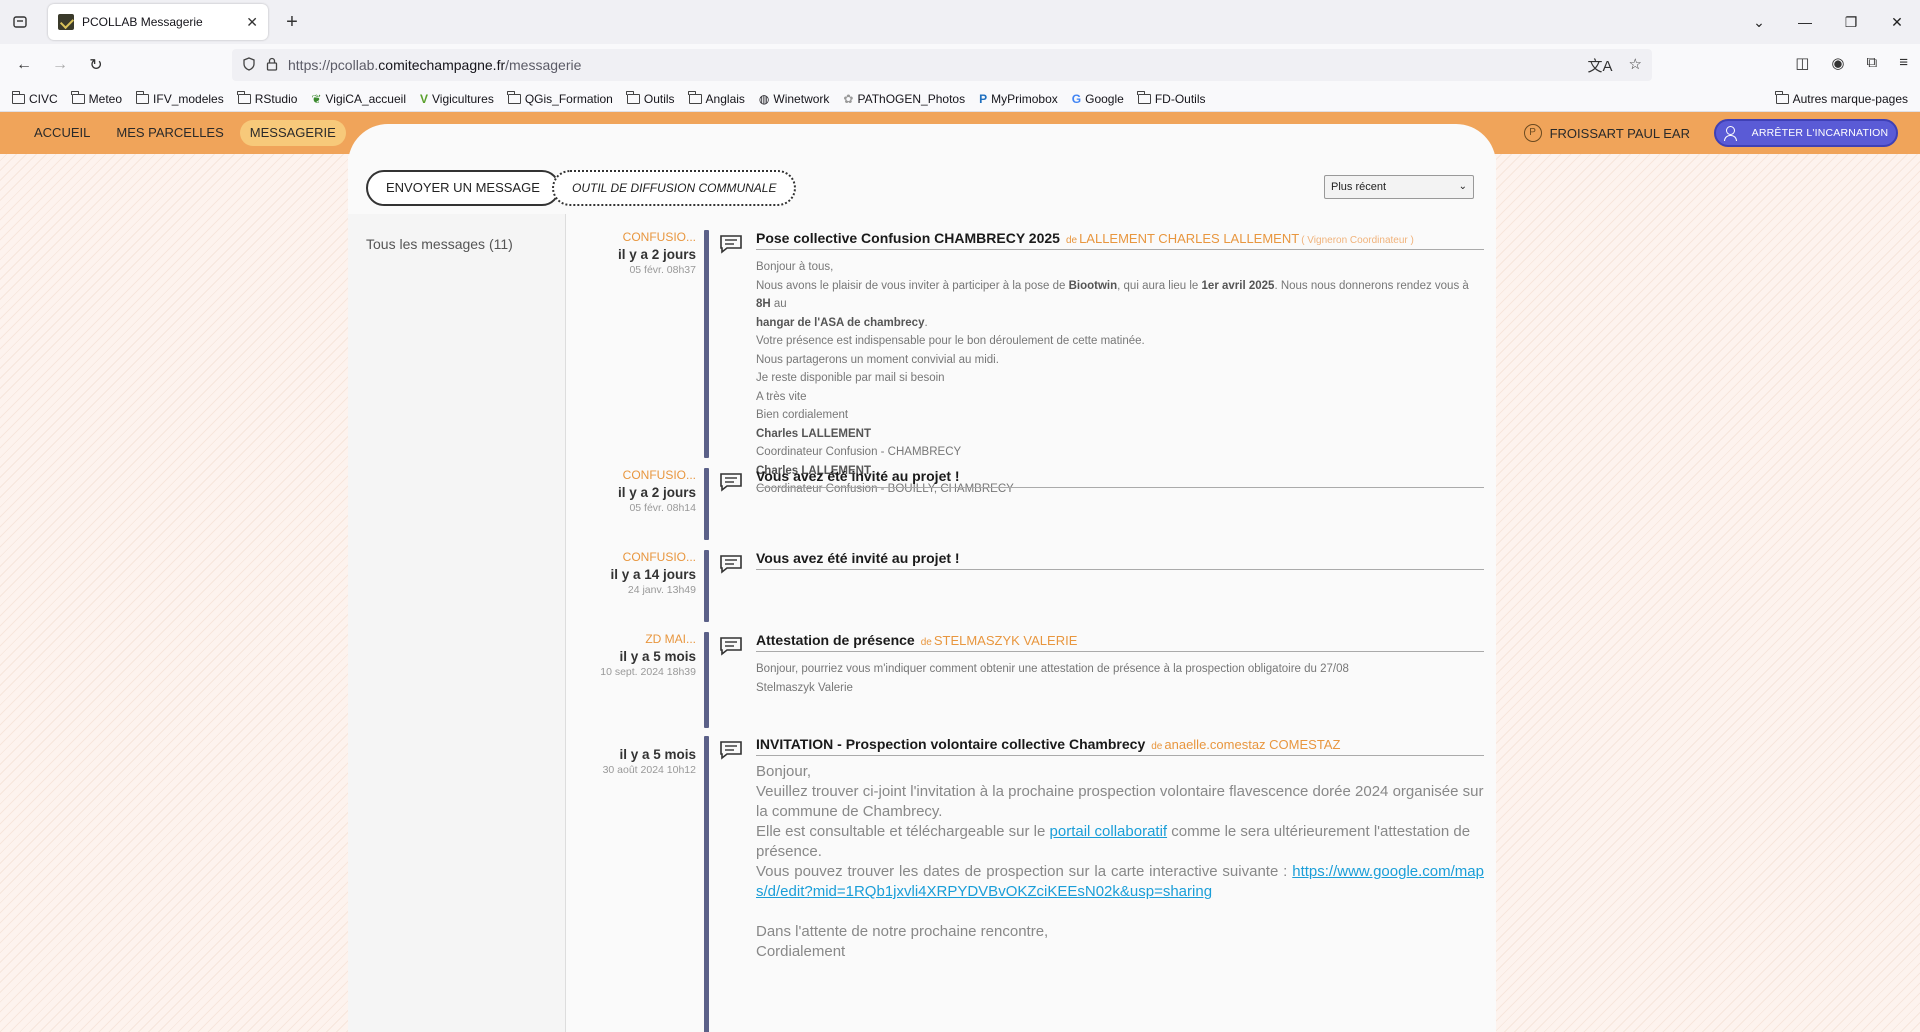 The image size is (1920, 1032). Describe the element at coordinates (66, 22) in the screenshot. I see `site-favicon-icon` at that location.